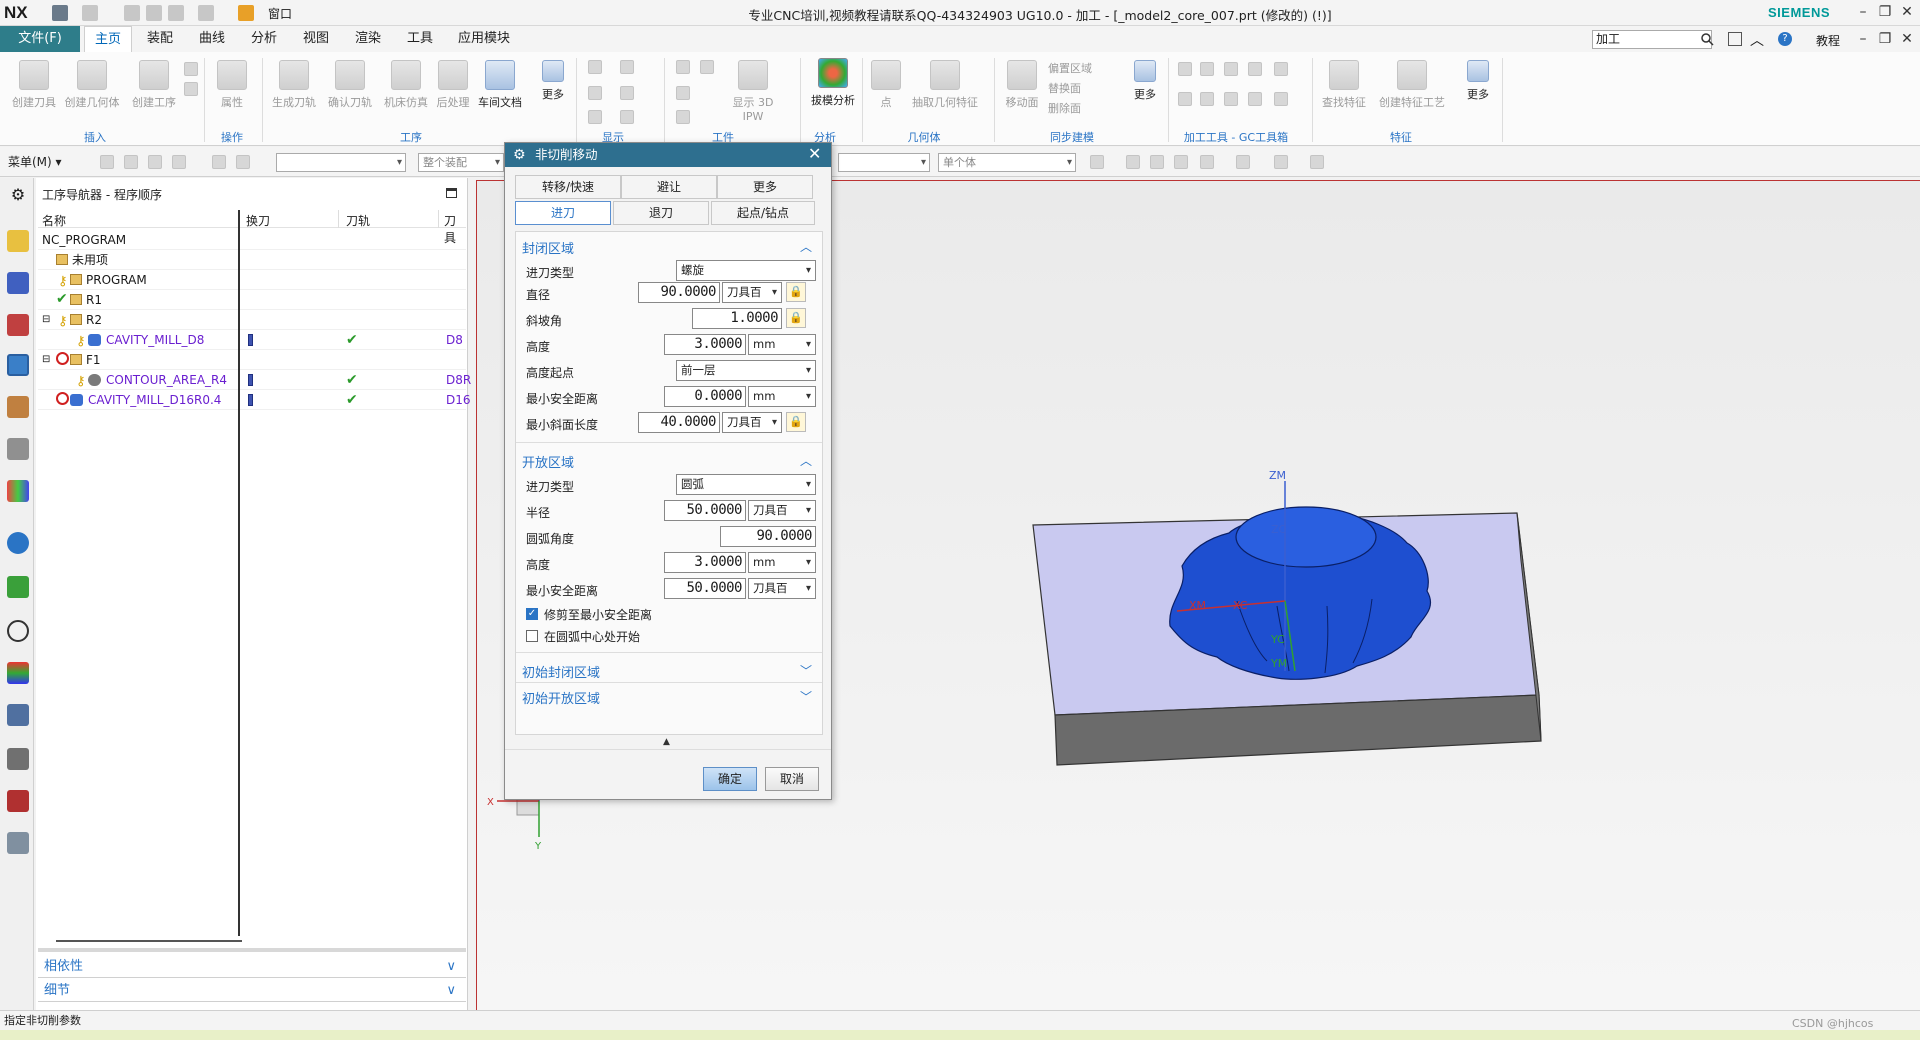  I want to click on create-feature-process-button: 创建特征工艺, so click(1412, 85).